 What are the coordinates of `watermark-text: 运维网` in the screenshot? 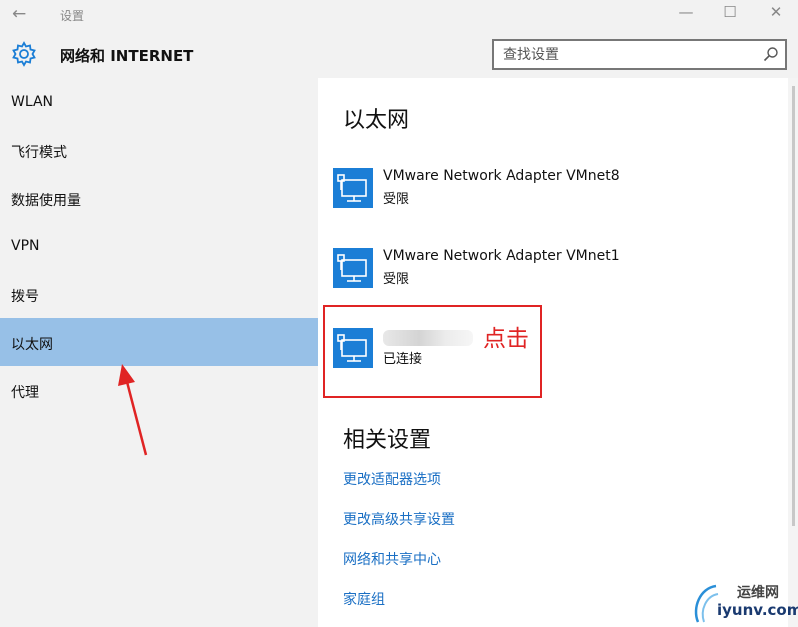 It's located at (758, 593).